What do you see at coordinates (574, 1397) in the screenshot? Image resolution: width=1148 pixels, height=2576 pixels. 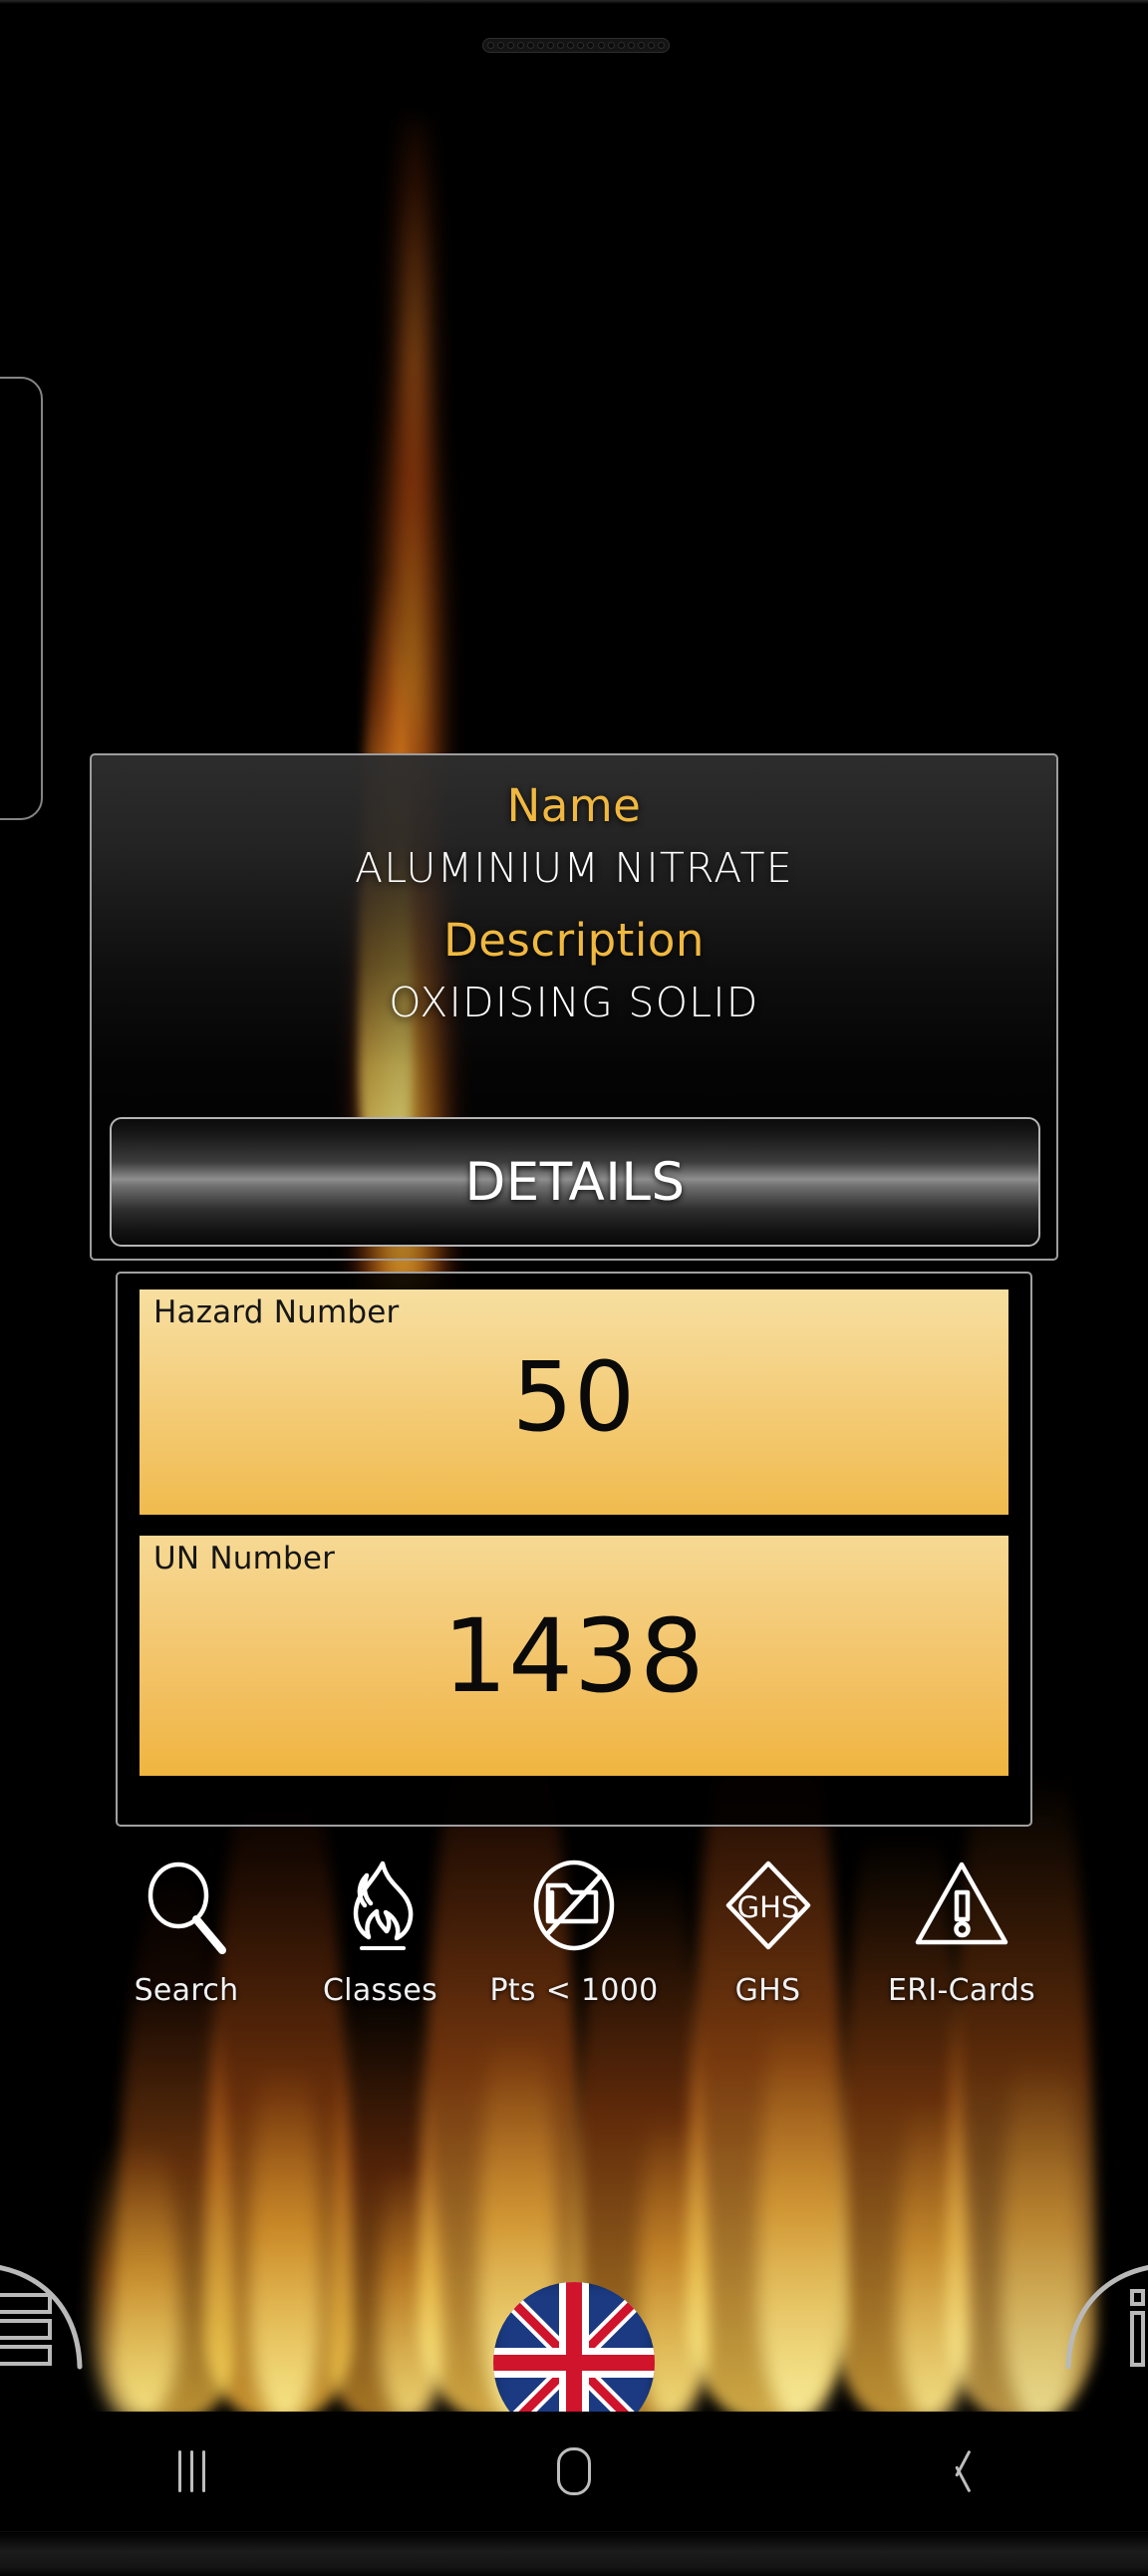 I see `hazard-number-value: 50` at bounding box center [574, 1397].